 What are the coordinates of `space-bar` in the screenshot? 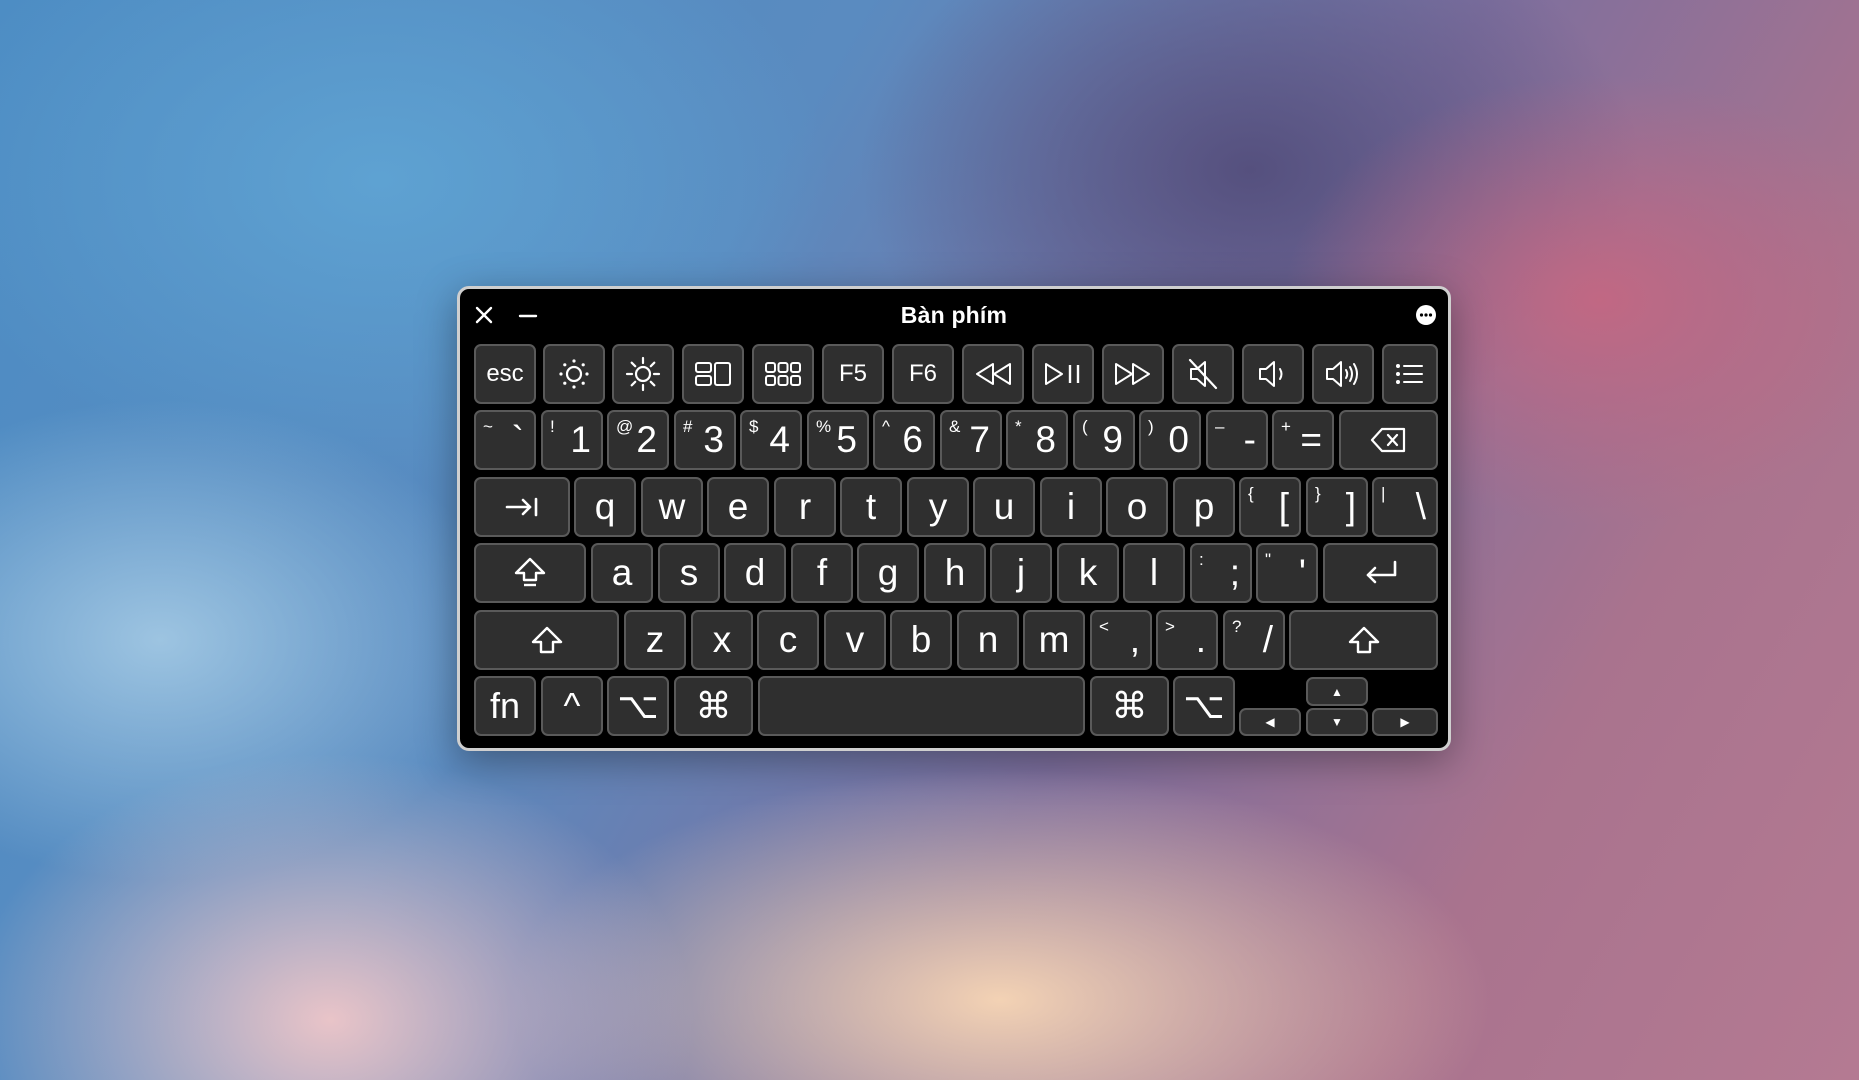 It's located at (921, 706).